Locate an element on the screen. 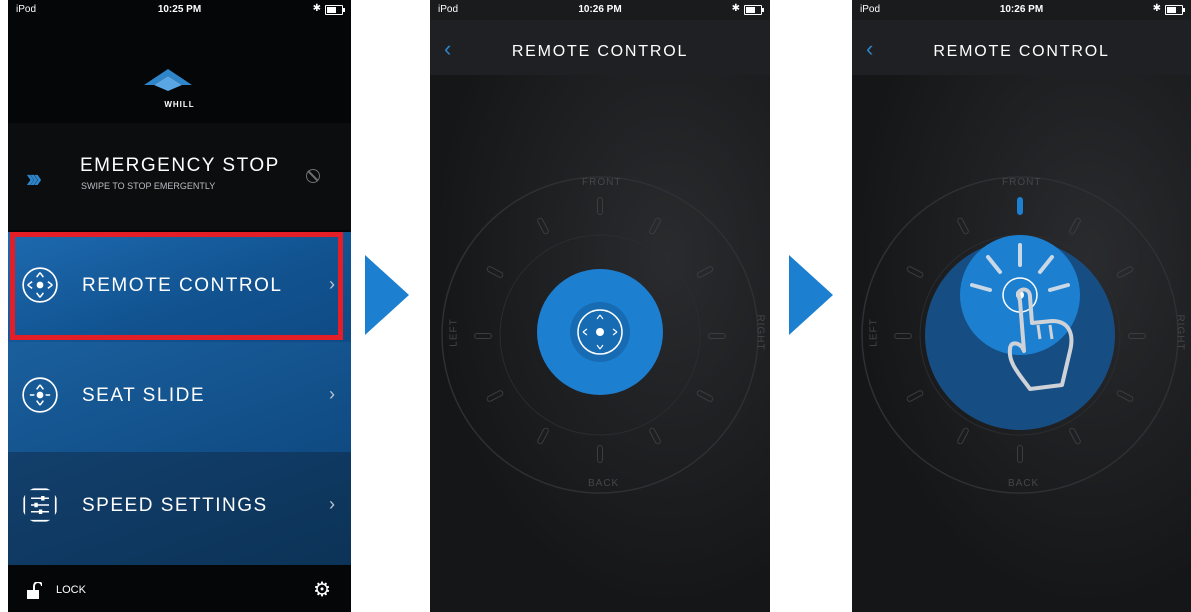 This screenshot has width=1191, height=612. emergency-stop-title: EMERGENCY STOP is located at coordinates (180, 165).